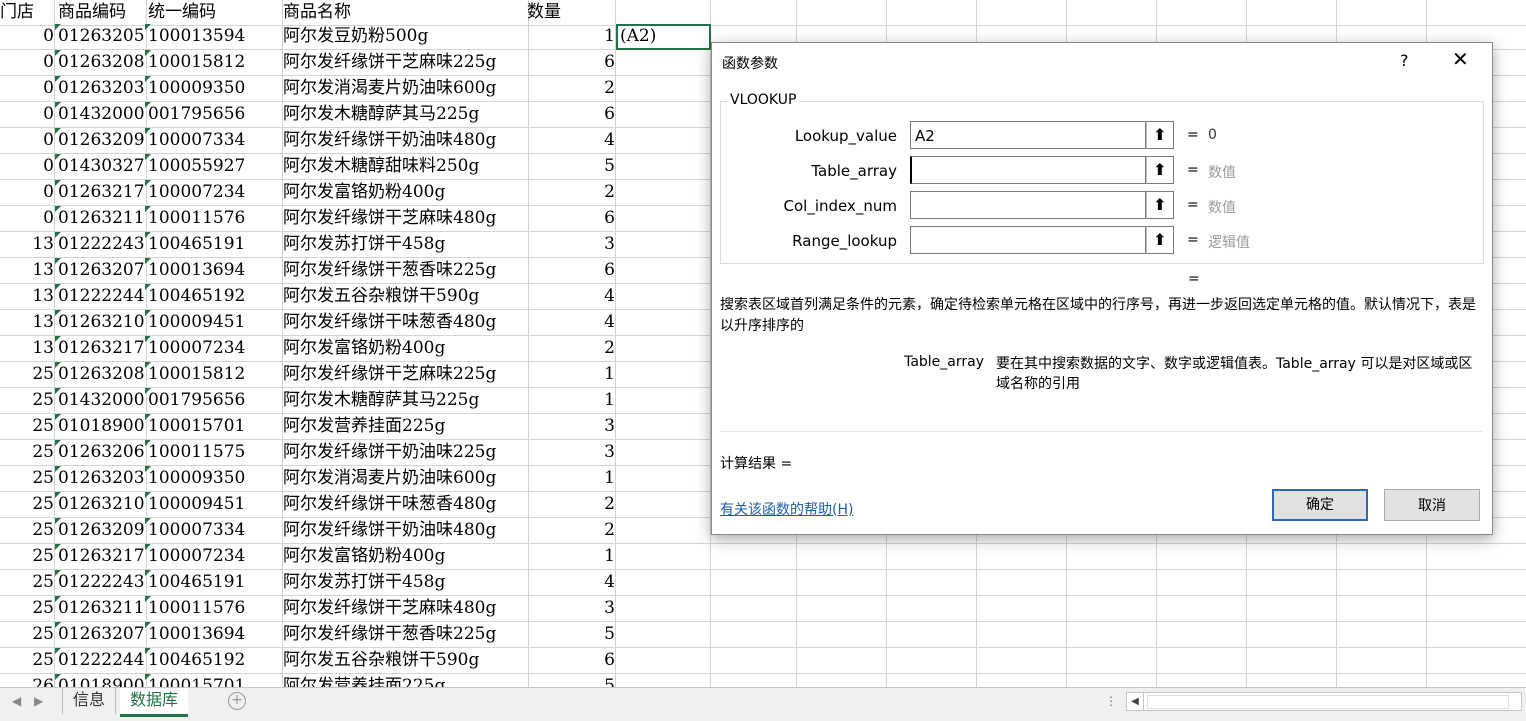 The width and height of the screenshot is (1526, 721). I want to click on product-name-cell: 阿尔发富铬奶粉400g, so click(404, 557).